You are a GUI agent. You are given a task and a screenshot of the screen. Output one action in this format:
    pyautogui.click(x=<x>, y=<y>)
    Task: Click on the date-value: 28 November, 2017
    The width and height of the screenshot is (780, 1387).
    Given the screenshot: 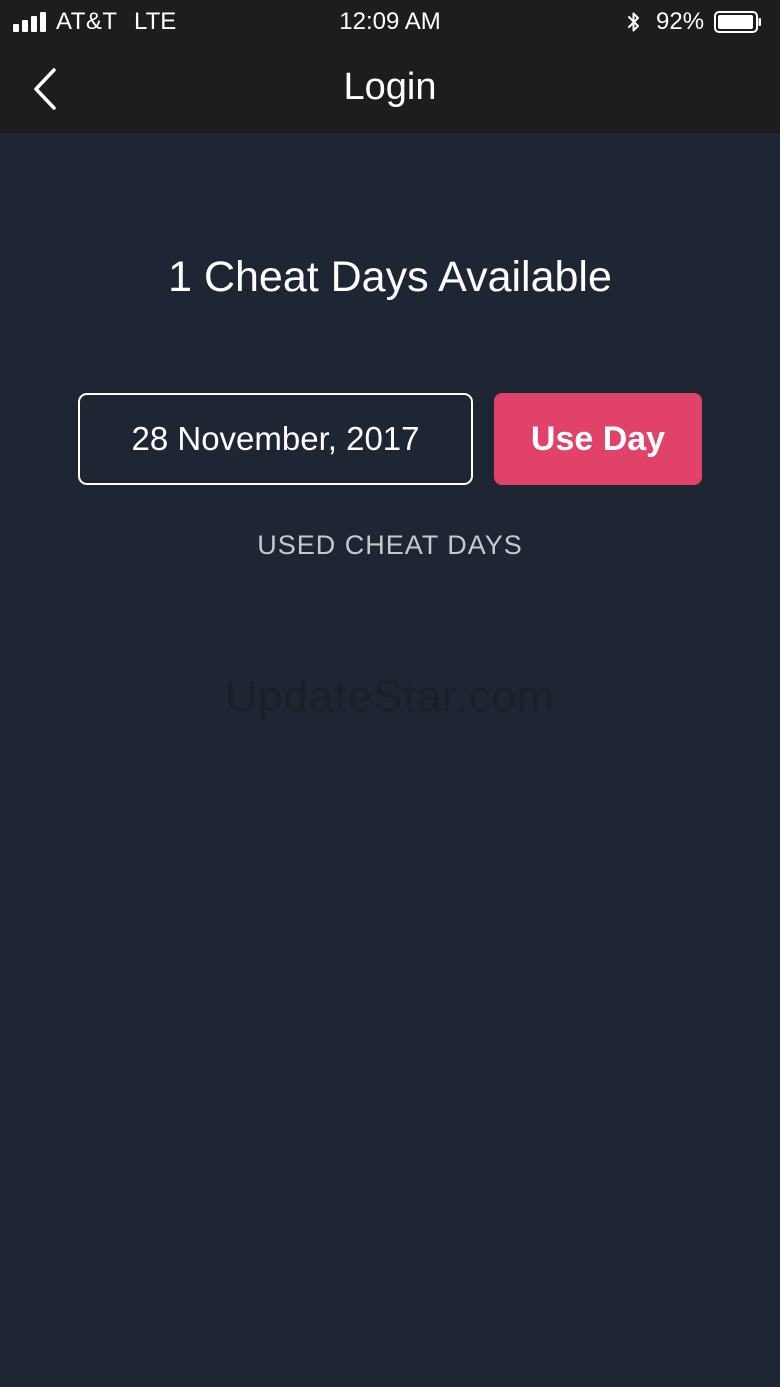 What is the action you would take?
    pyautogui.click(x=275, y=438)
    